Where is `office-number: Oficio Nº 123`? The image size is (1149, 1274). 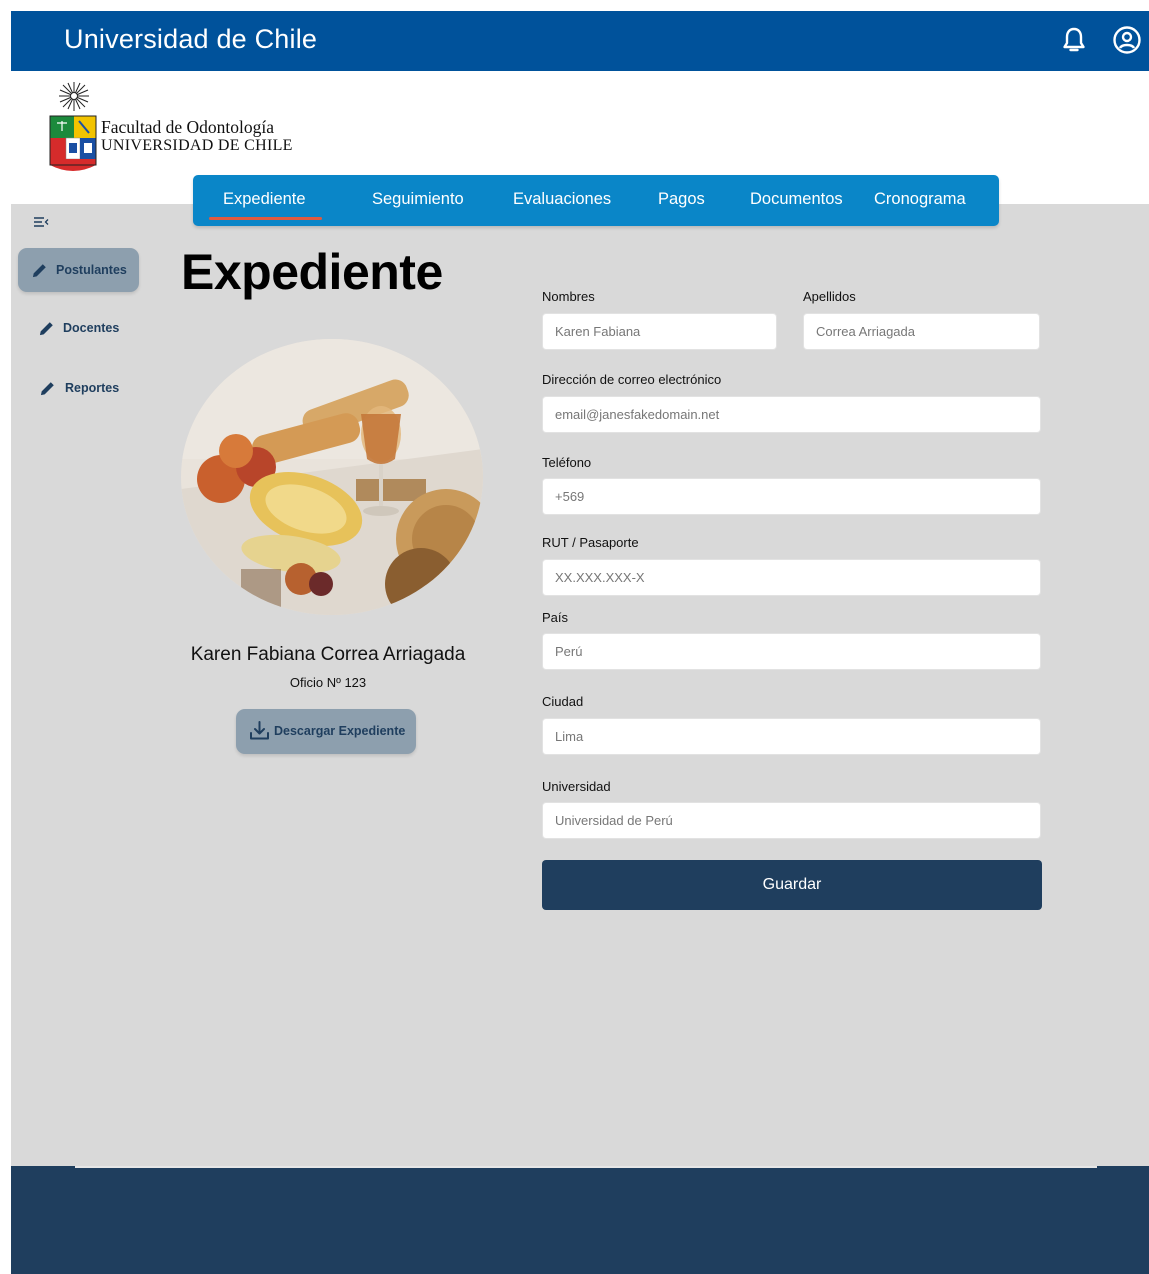
office-number: Oficio Nº 123 is located at coordinates (328, 682).